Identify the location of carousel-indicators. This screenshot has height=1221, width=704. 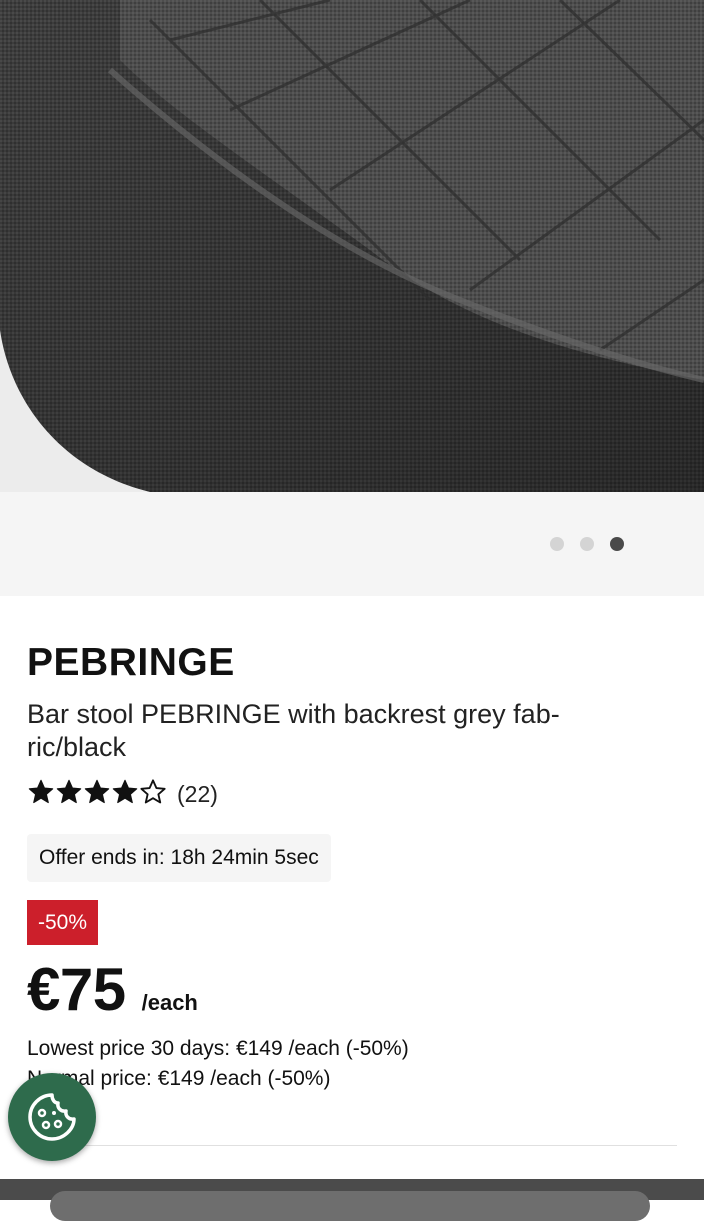
(587, 544).